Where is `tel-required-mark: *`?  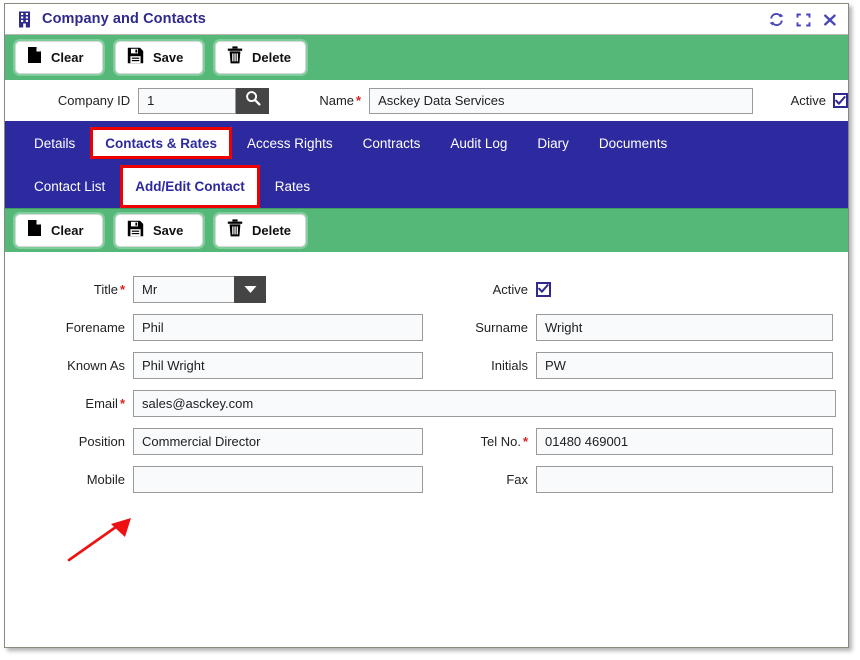 tel-required-mark: * is located at coordinates (525, 441).